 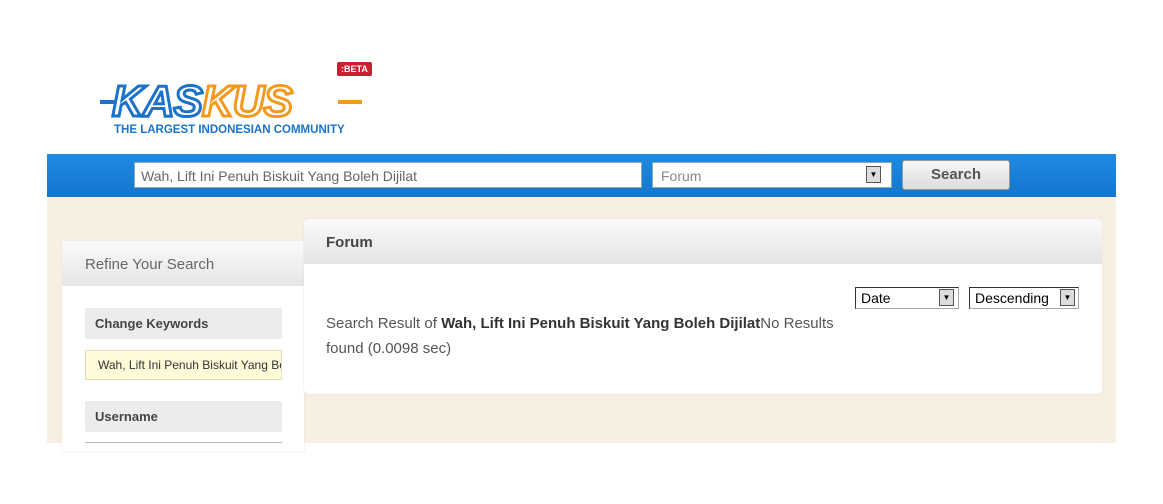 I want to click on sort-by-select: Date ▼, so click(x=907, y=298).